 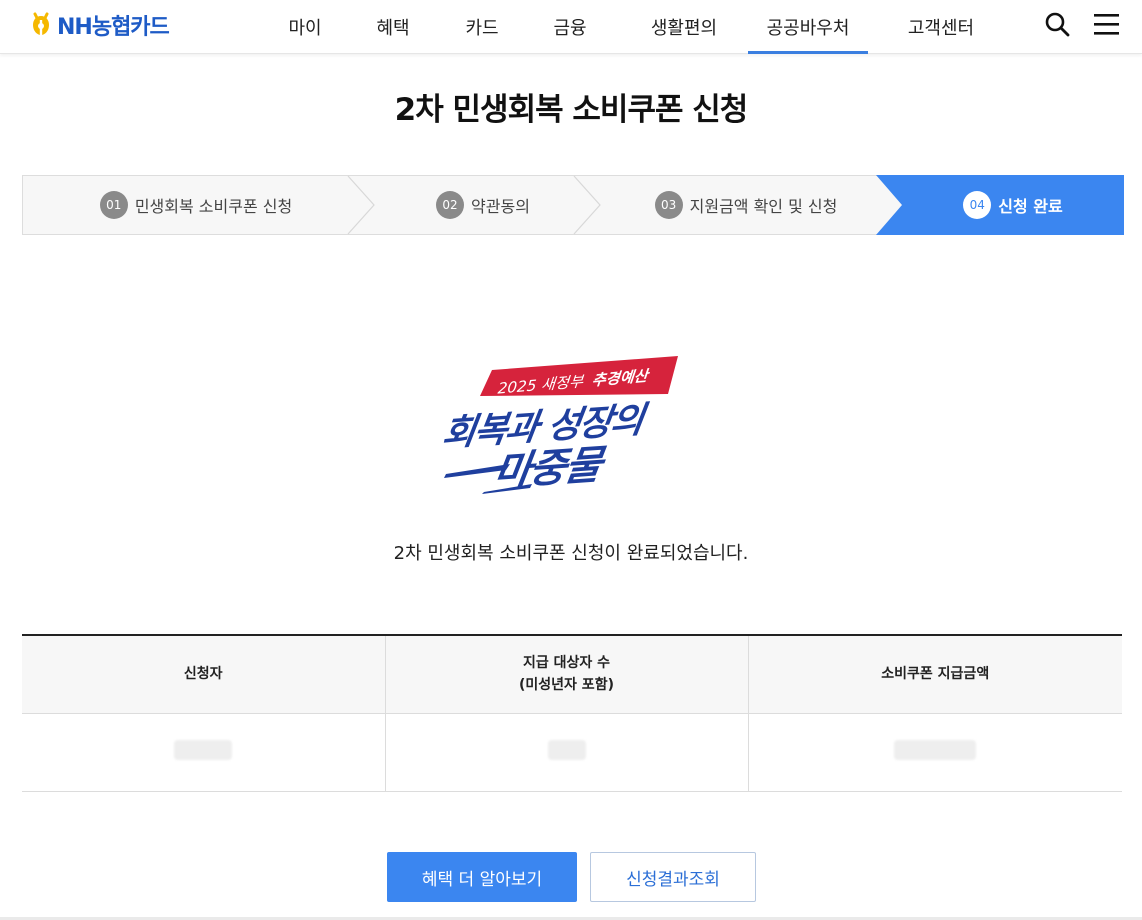 I want to click on nav-finance: 금융, so click(x=570, y=27).